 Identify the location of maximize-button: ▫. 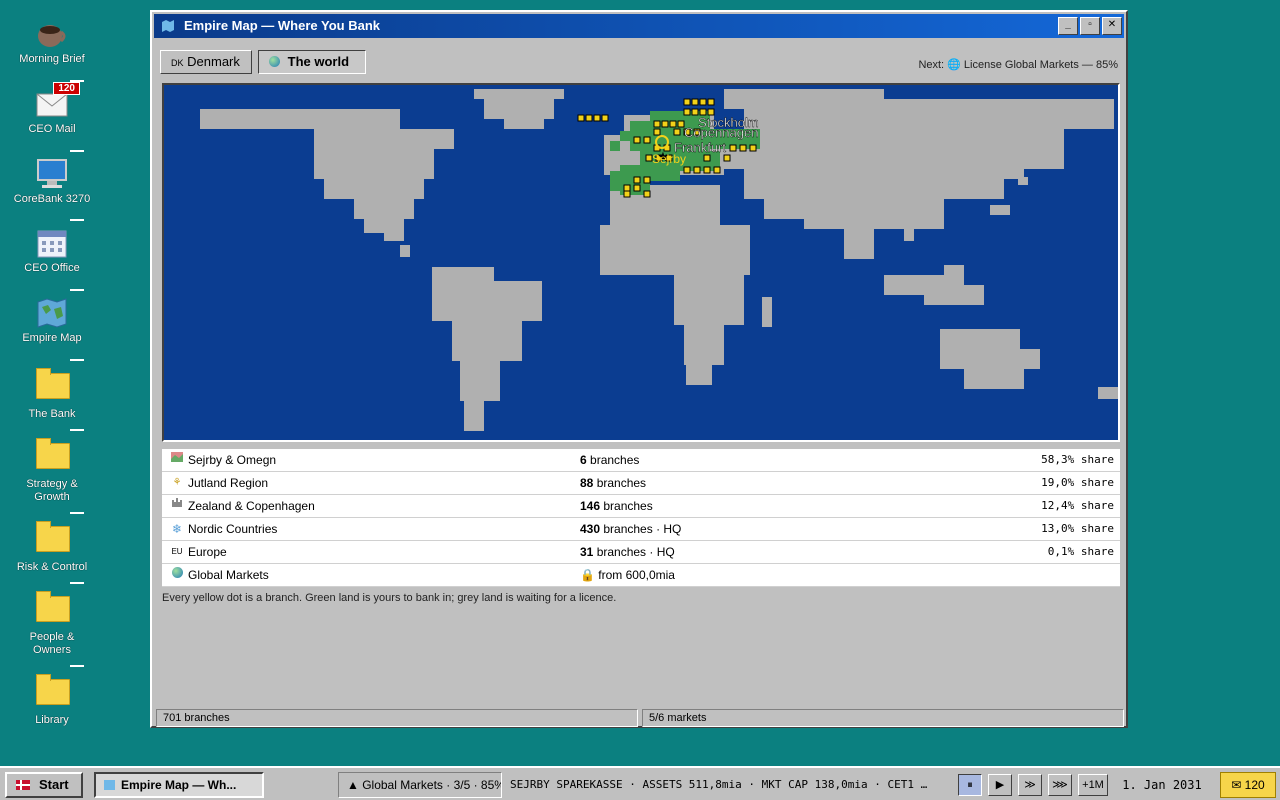
(1090, 26).